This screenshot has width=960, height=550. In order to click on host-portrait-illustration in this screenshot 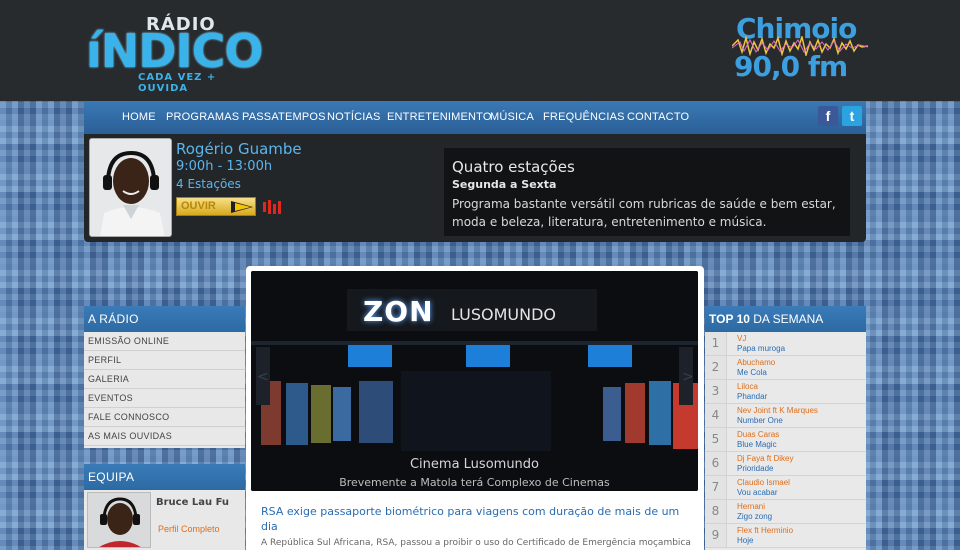, I will do `click(130, 187)`.